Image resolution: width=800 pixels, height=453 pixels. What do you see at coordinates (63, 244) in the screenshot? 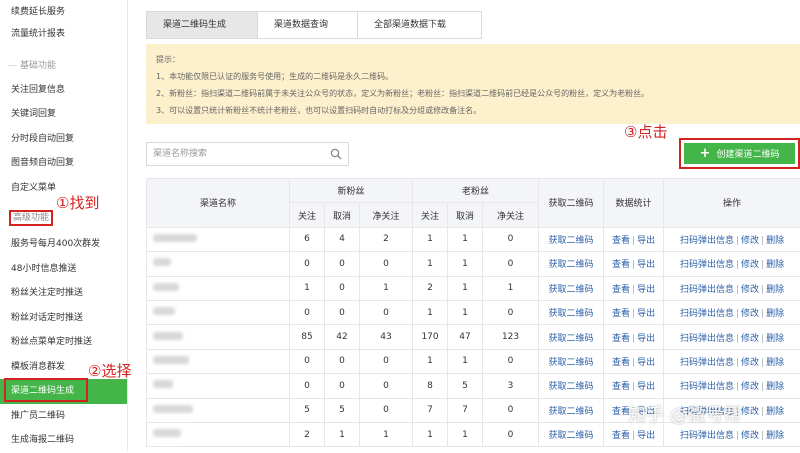
I see `sidebar-item-mass-send: 服务号每月400次群发` at bounding box center [63, 244].